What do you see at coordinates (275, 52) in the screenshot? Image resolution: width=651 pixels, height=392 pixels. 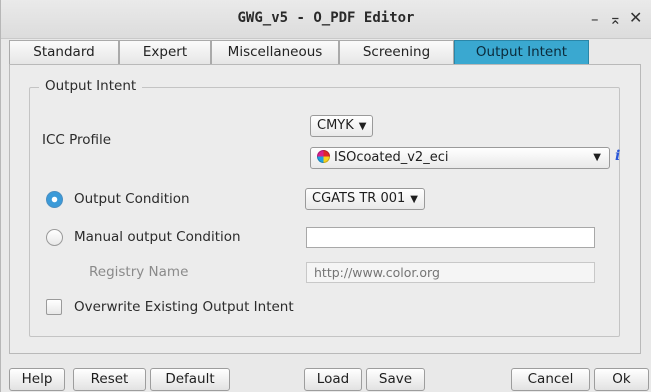 I see `tab-miscellaneous: Miscellaneous` at bounding box center [275, 52].